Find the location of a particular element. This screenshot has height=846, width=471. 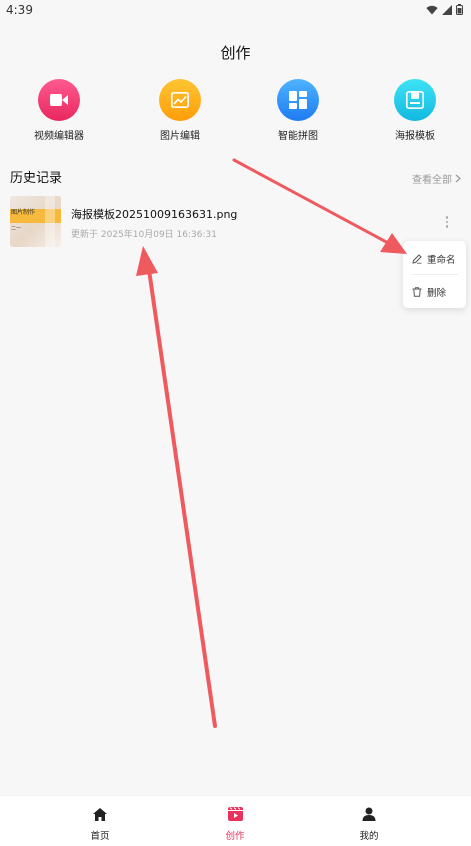

battery-icon is located at coordinates (459, 9).